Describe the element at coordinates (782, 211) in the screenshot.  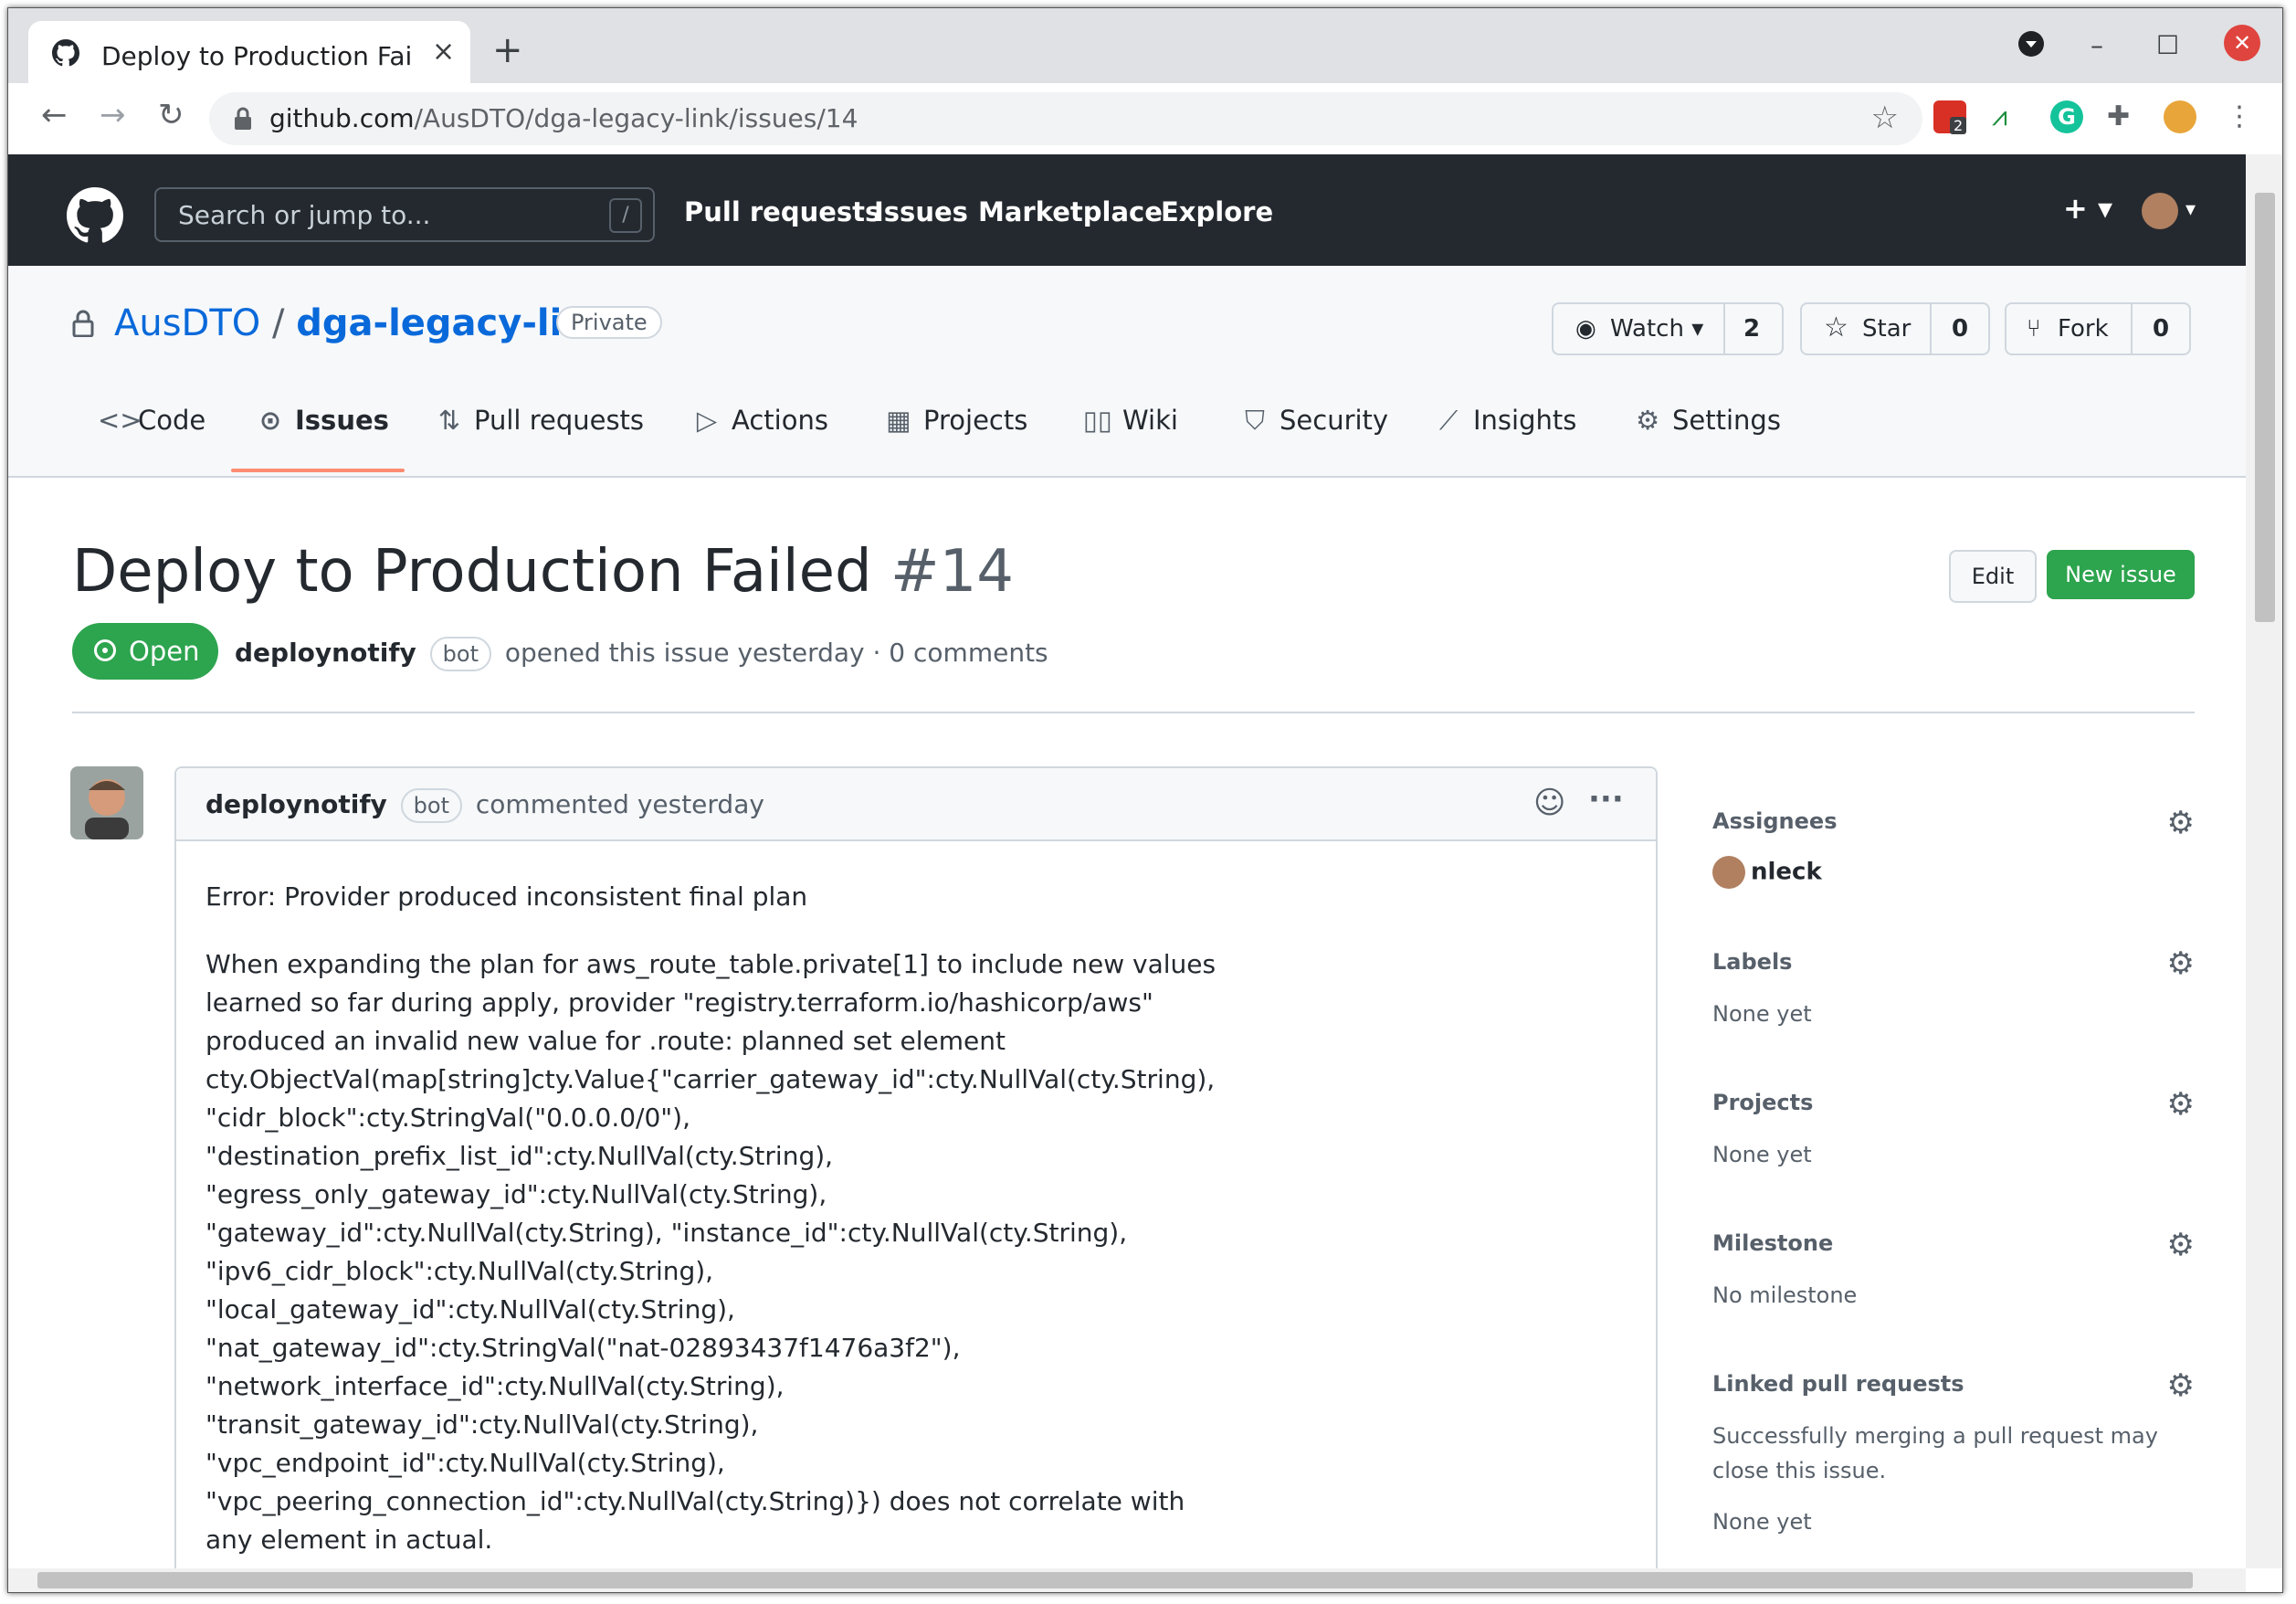
I see `nav-pull-requests: Pull requests` at that location.